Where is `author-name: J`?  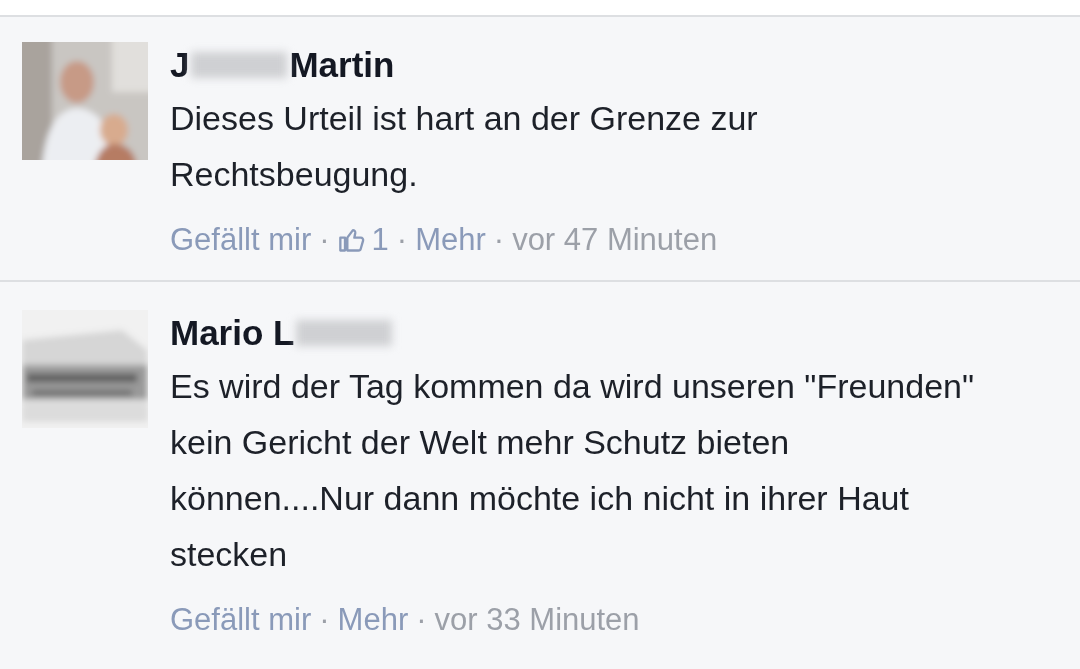
author-name: J is located at coordinates (180, 65).